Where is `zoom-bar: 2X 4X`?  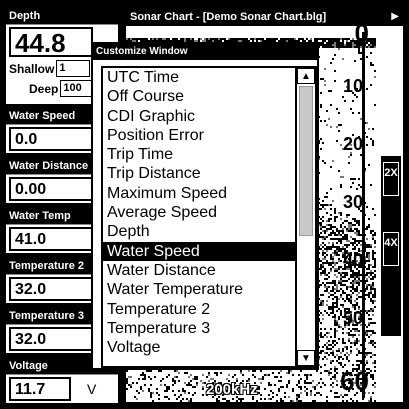 zoom-bar: 2X 4X is located at coordinates (391, 246).